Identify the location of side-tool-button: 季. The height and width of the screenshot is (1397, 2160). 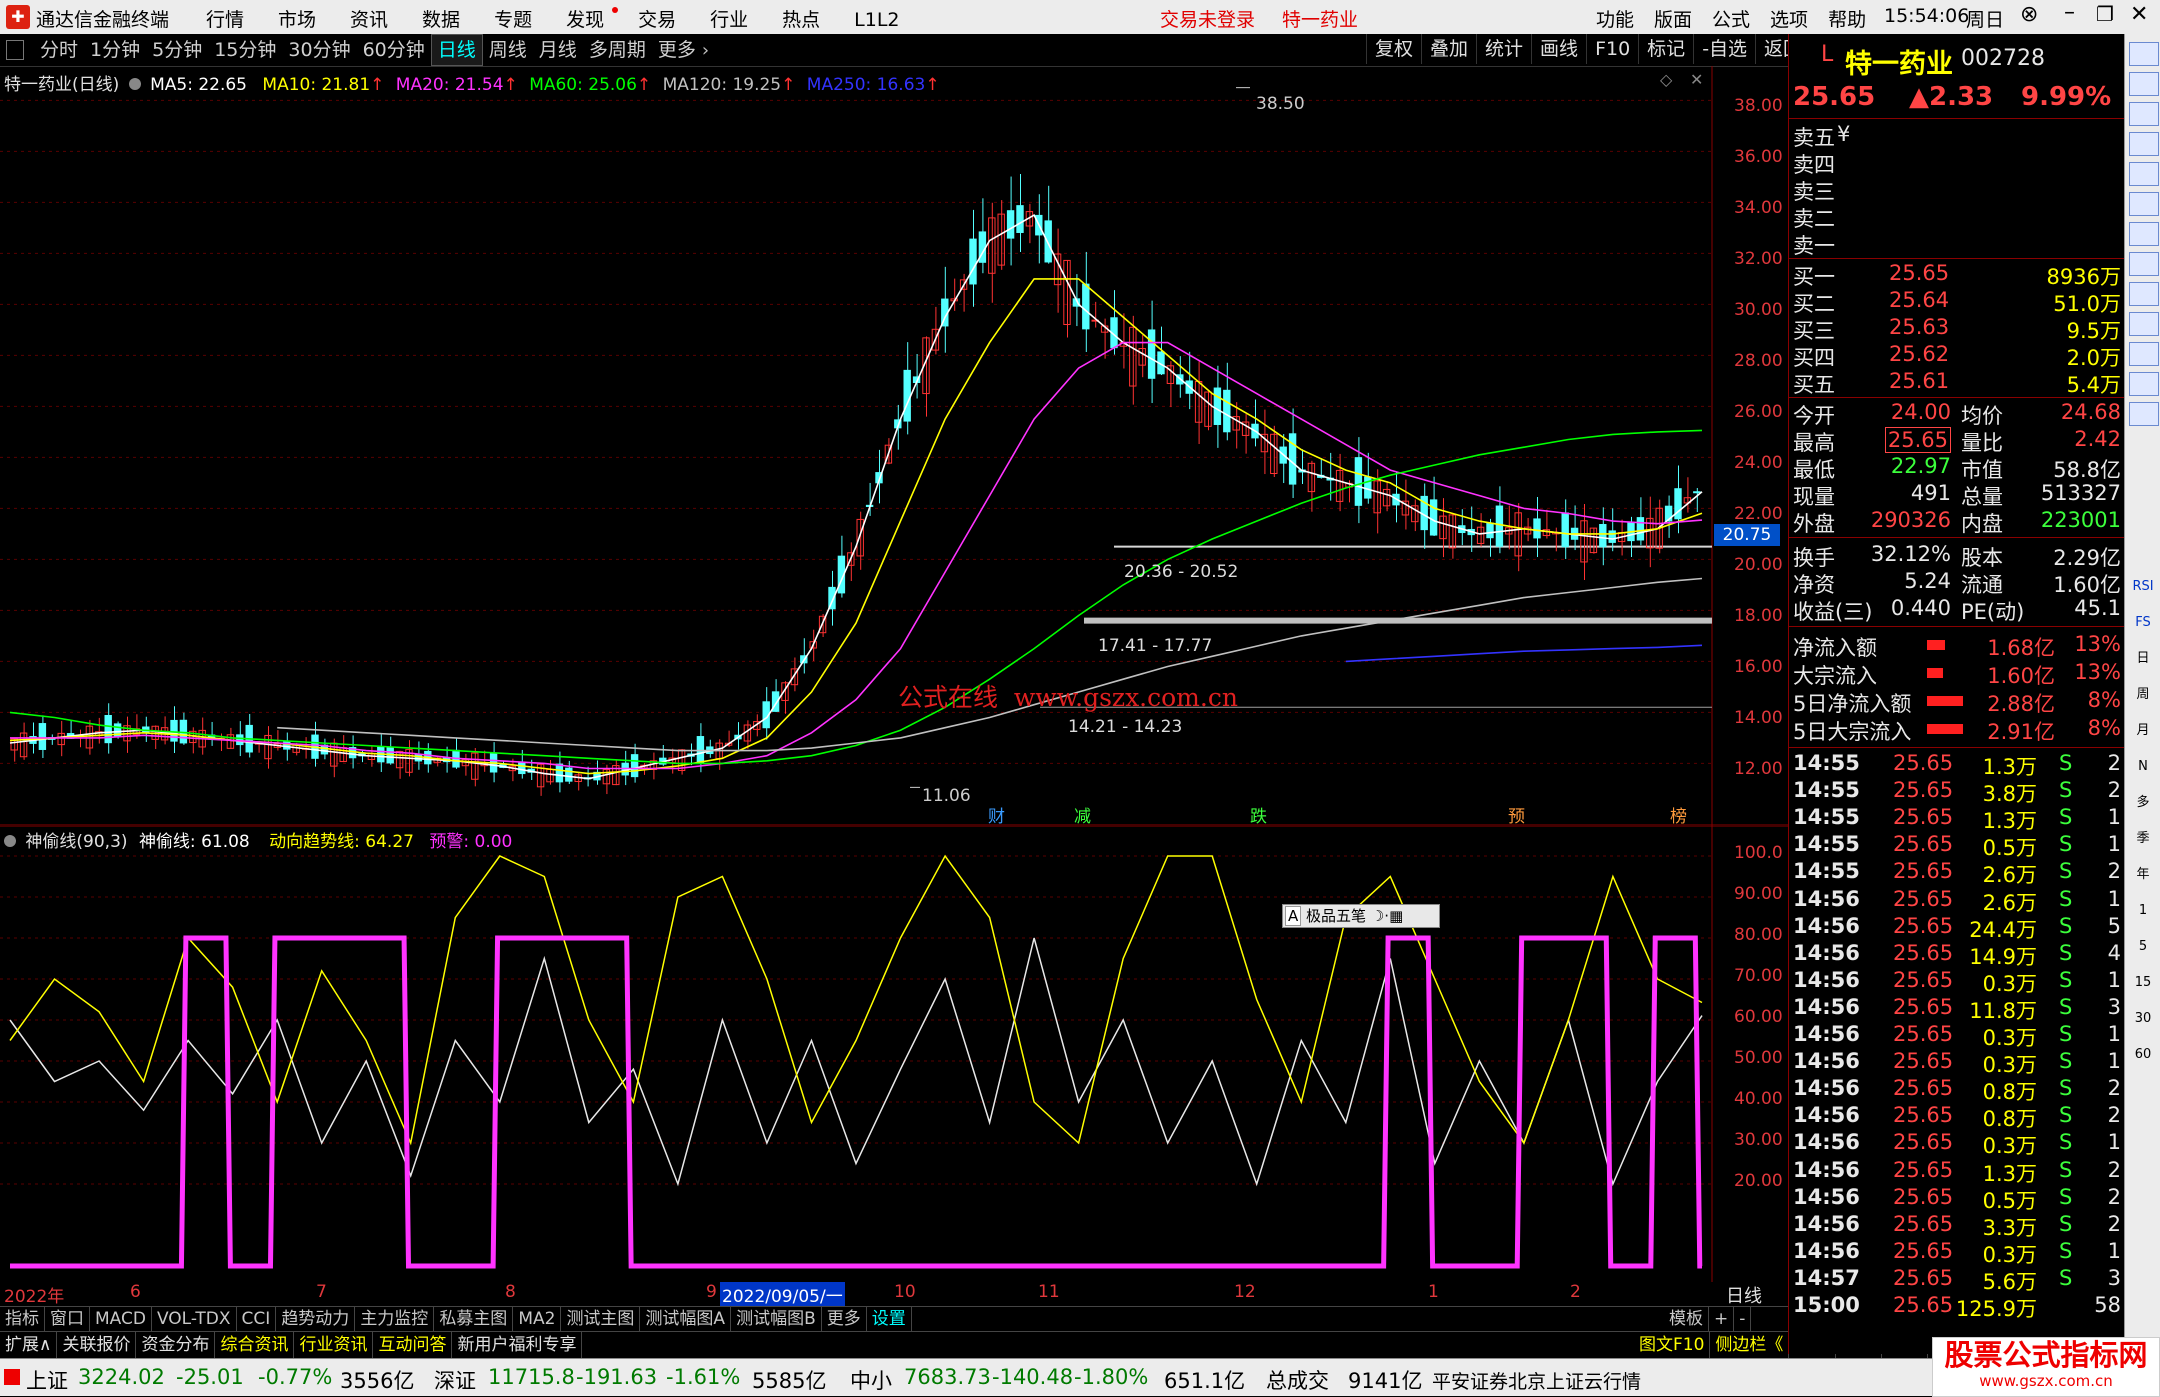
(2143, 839).